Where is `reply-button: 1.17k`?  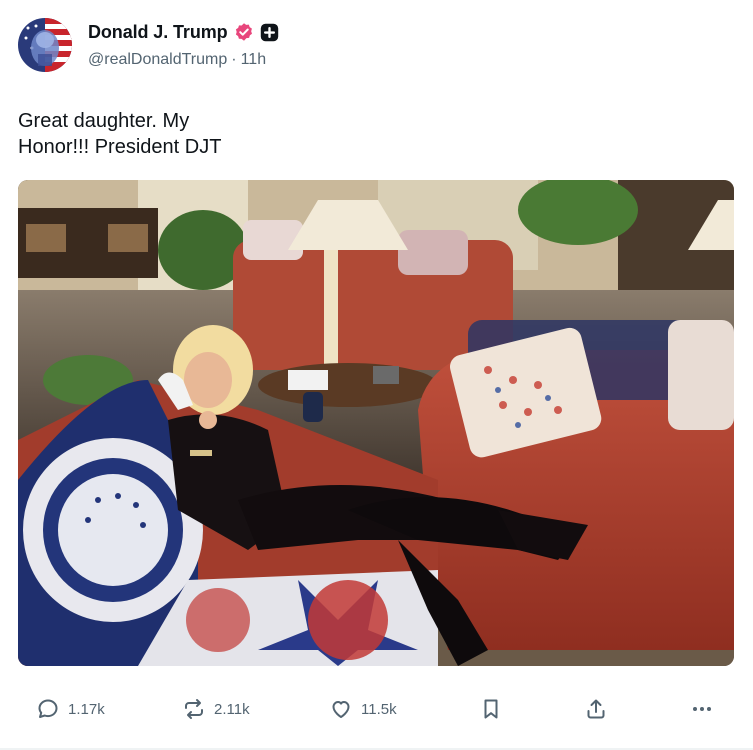 reply-button: 1.17k is located at coordinates (70, 709).